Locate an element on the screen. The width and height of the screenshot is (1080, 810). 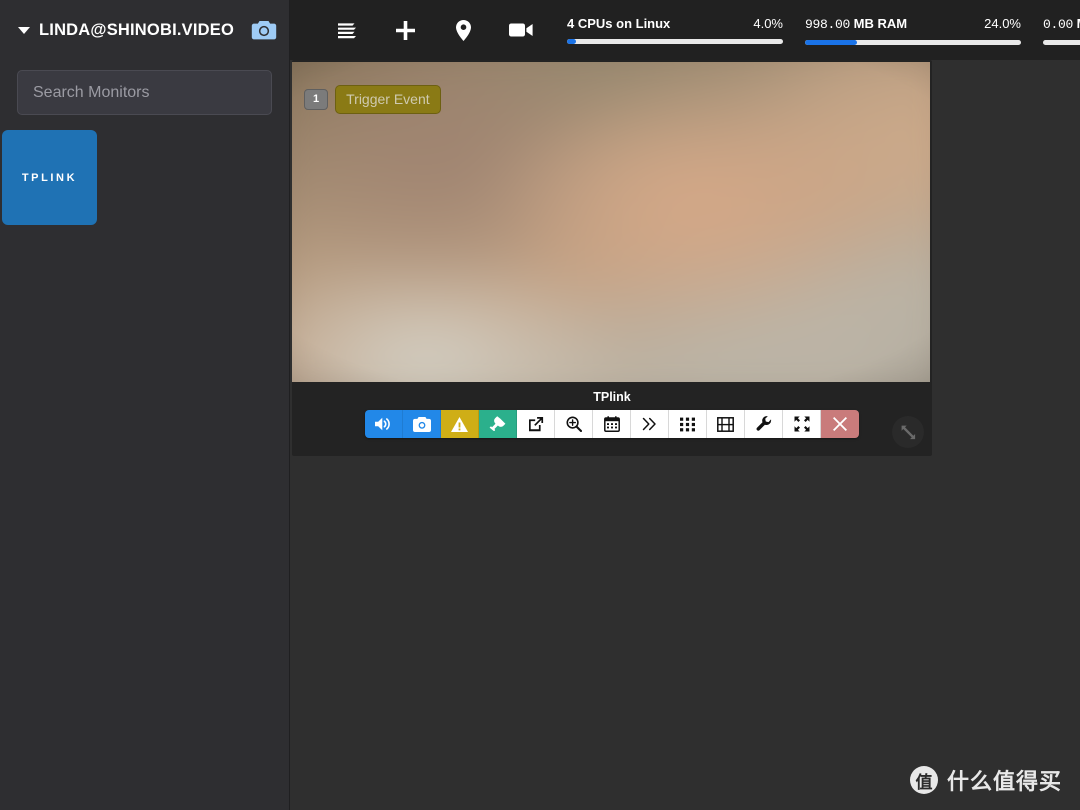
monitor-card-label: TPLINK is located at coordinates (49, 177).